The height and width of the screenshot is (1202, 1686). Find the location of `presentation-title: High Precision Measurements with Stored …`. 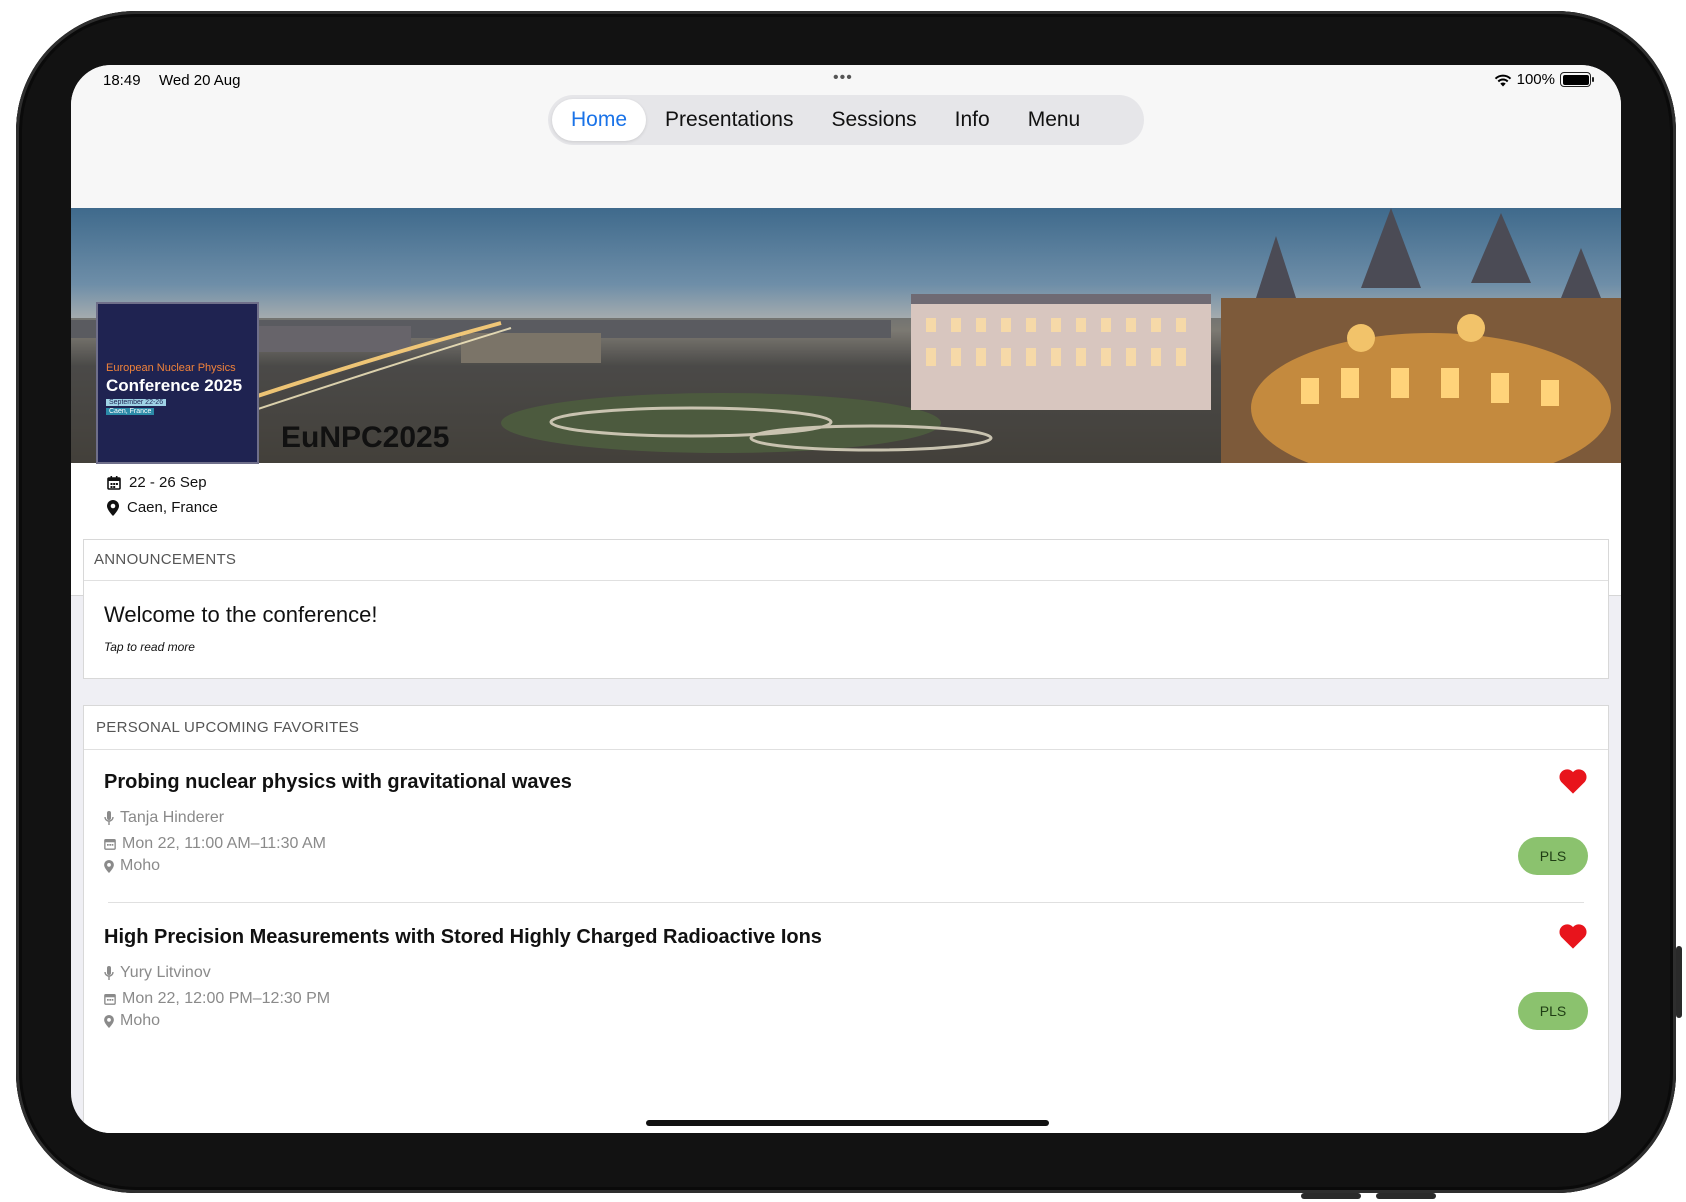

presentation-title: High Precision Measurements with Stored … is located at coordinates (463, 937).